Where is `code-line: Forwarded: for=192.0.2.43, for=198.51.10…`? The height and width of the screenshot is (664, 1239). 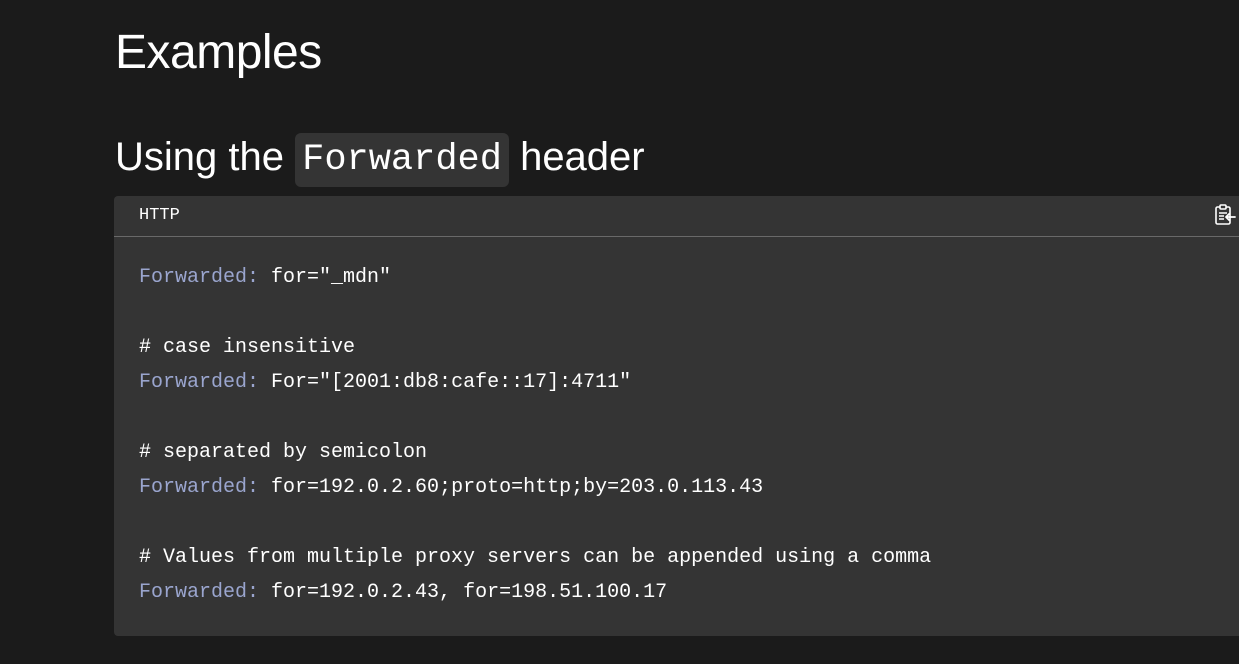
code-line: Forwarded: for=192.0.2.43, for=198.51.10… is located at coordinates (535, 592).